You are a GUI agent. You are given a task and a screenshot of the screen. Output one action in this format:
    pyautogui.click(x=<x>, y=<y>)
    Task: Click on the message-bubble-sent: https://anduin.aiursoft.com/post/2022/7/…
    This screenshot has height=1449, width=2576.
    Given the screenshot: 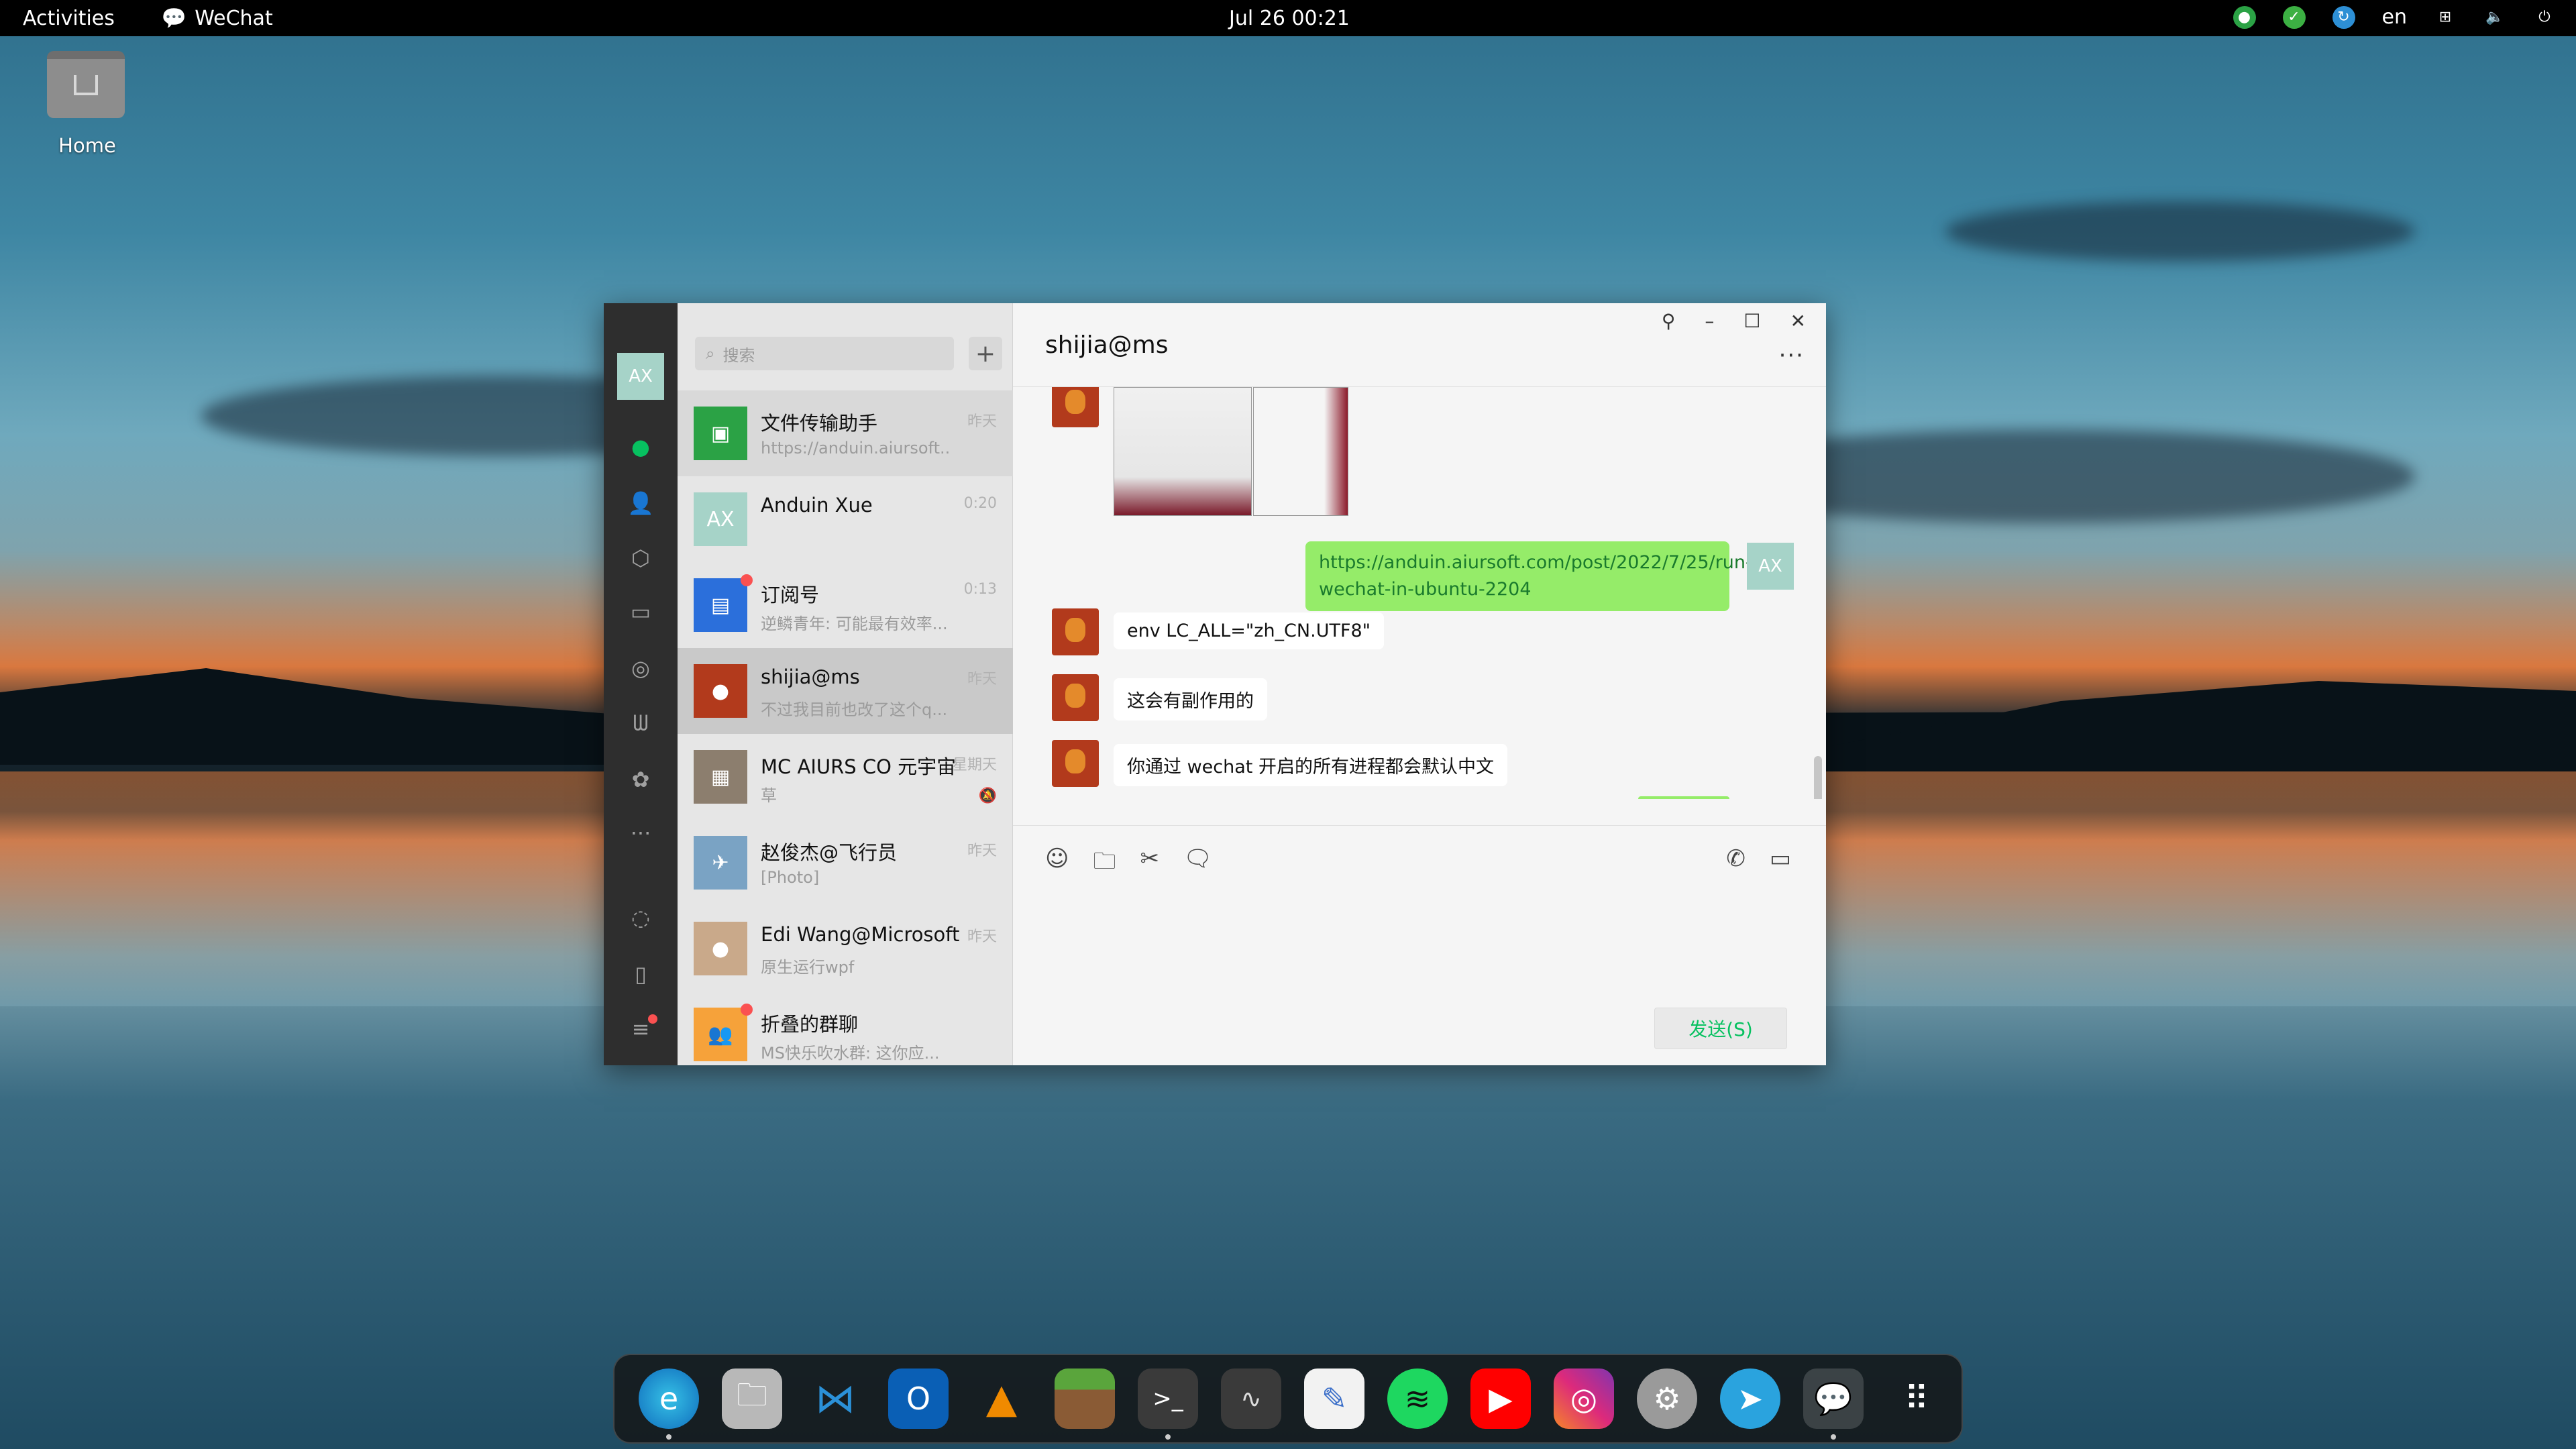 What is the action you would take?
    pyautogui.click(x=1528, y=576)
    